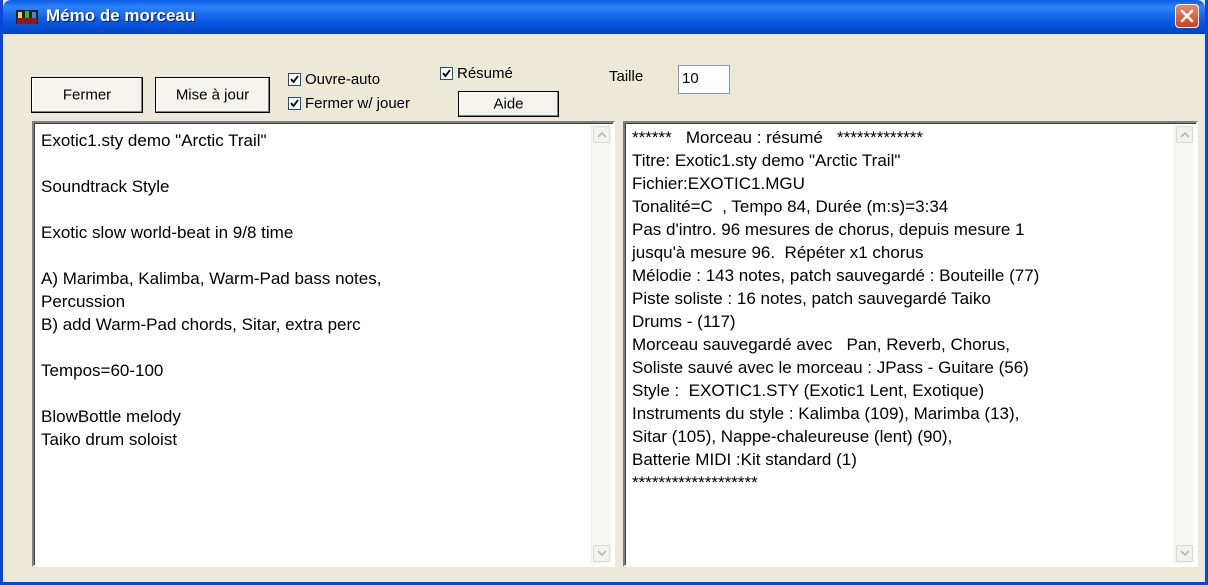 This screenshot has width=1208, height=585. What do you see at coordinates (704, 79) in the screenshot?
I see `size-input: 10` at bounding box center [704, 79].